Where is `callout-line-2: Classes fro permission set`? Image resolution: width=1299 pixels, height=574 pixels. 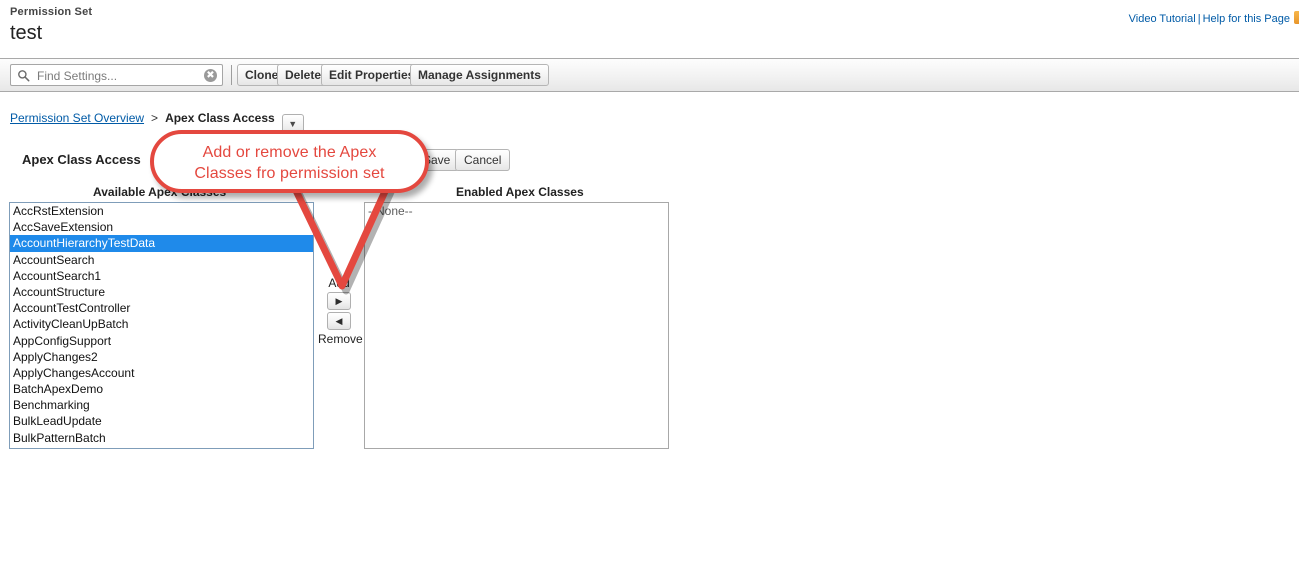
callout-line-2: Classes fro permission set is located at coordinates (289, 173).